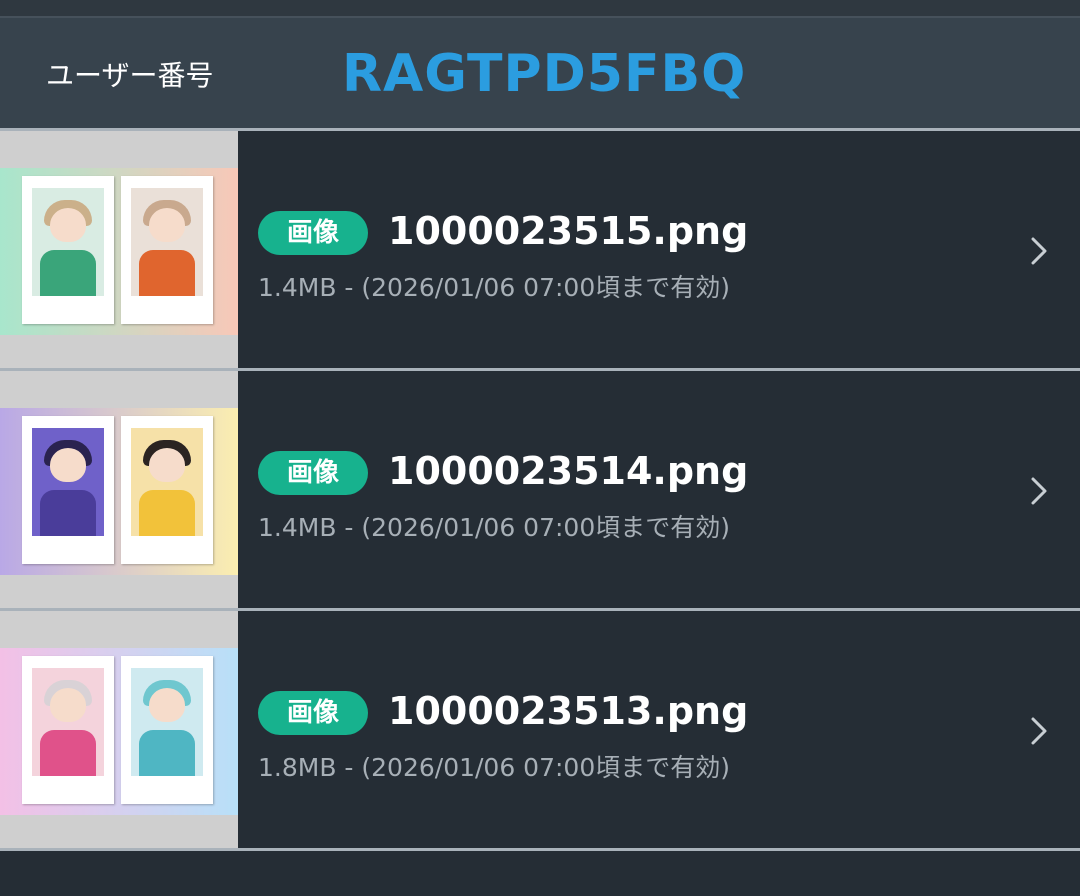  What do you see at coordinates (568, 711) in the screenshot?
I see `file-name: 1000023513.png` at bounding box center [568, 711].